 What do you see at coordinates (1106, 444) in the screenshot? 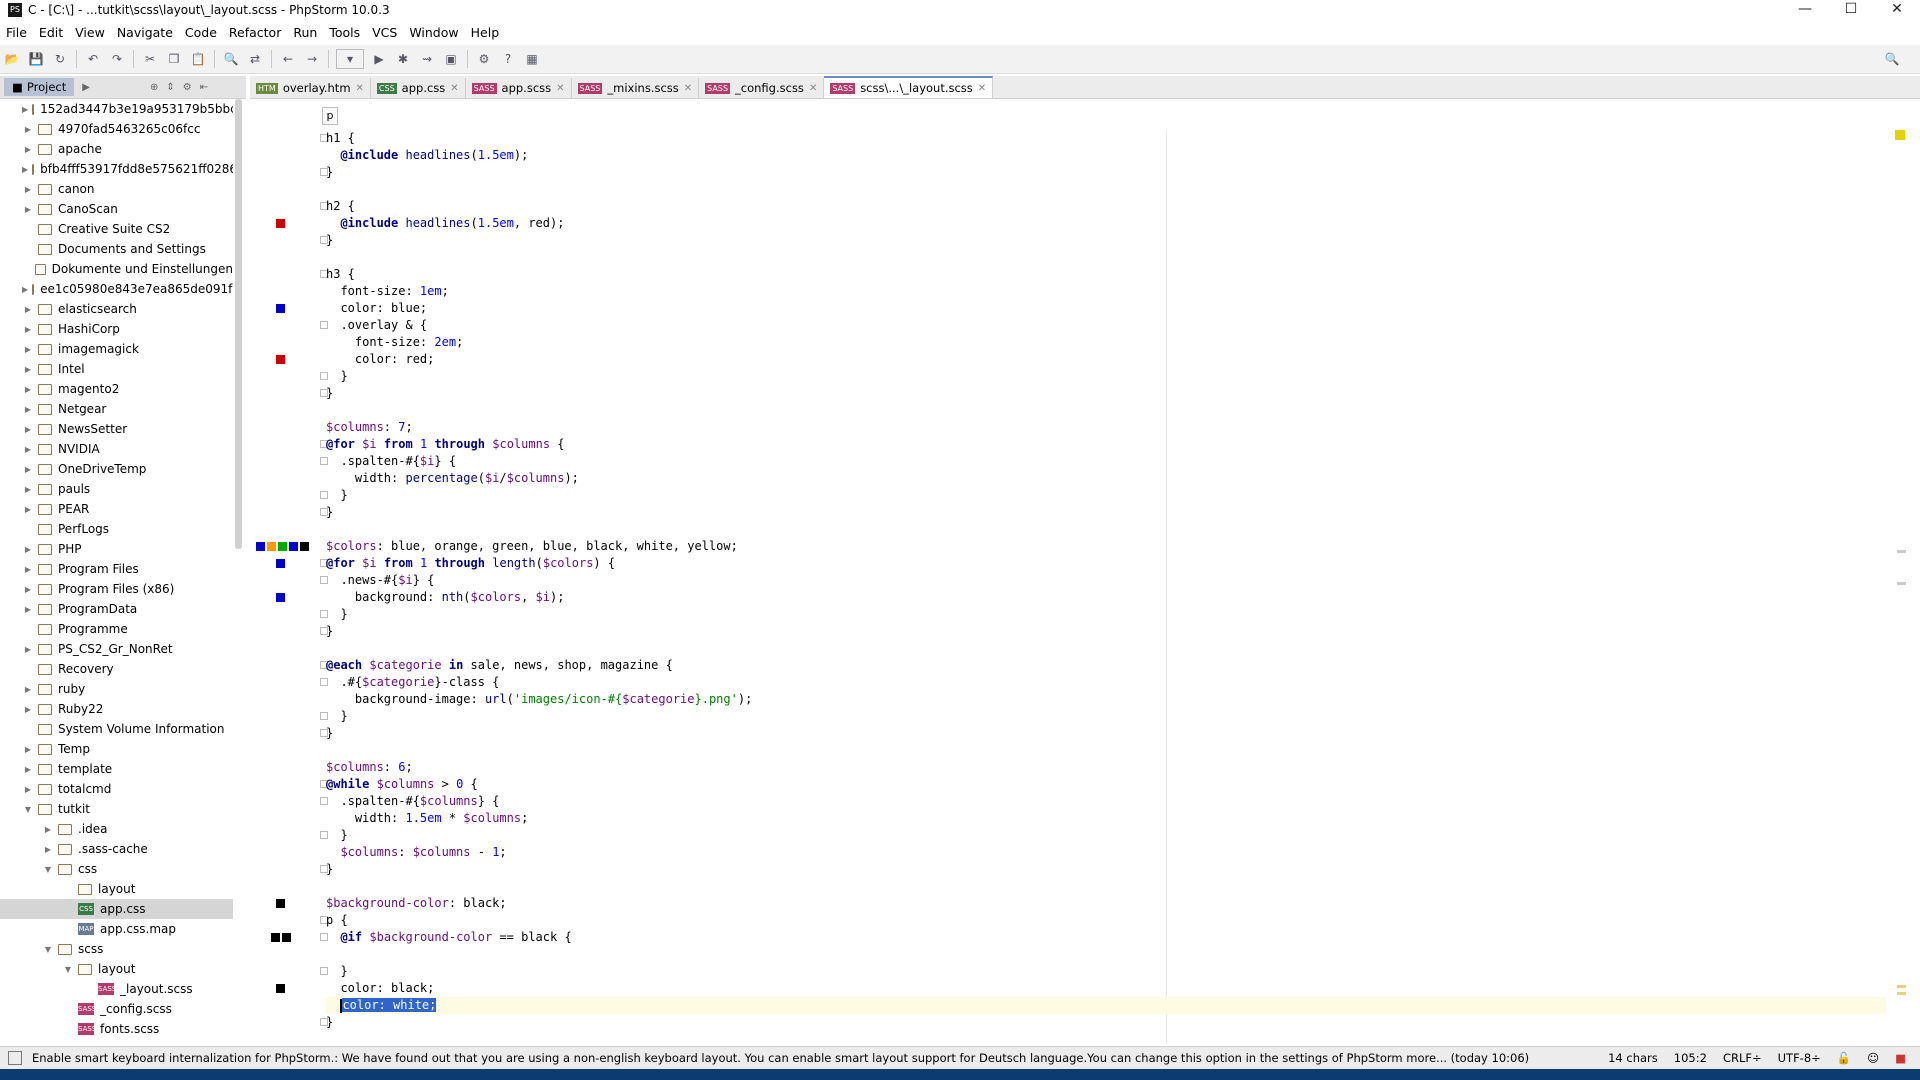
I see `code-line: @for $i from 1 through $columns {` at bounding box center [1106, 444].